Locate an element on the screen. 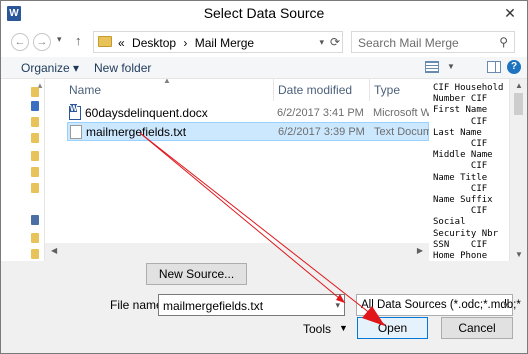  column-header-date-modified: Date modified is located at coordinates (315, 90).